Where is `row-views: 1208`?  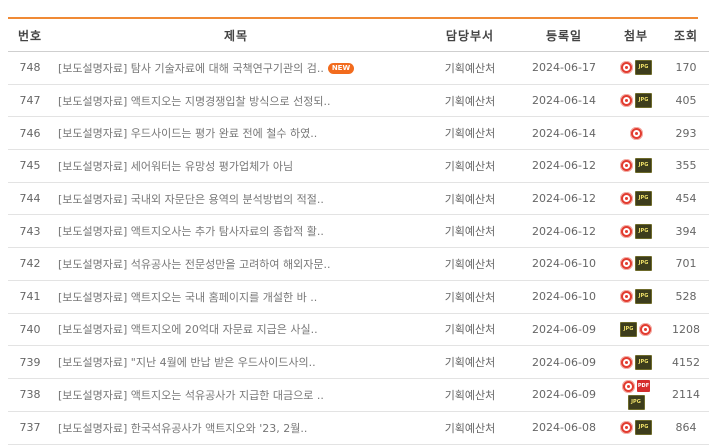
row-views: 1208 is located at coordinates (686, 330).